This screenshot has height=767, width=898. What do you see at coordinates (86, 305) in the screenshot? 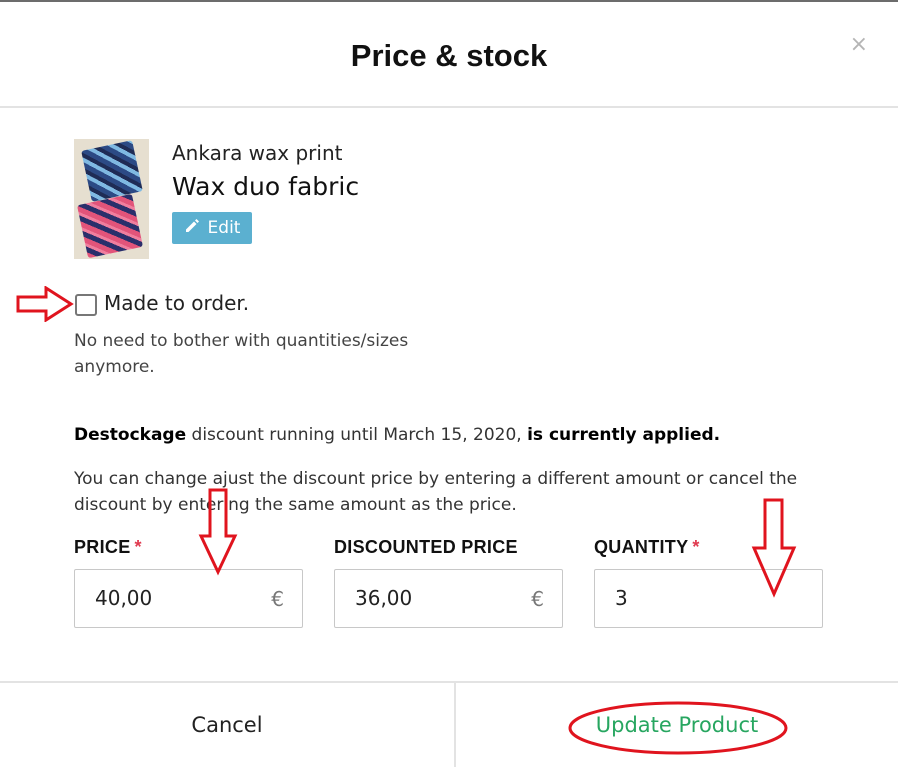
I see `made-to-order-checkbox` at bounding box center [86, 305].